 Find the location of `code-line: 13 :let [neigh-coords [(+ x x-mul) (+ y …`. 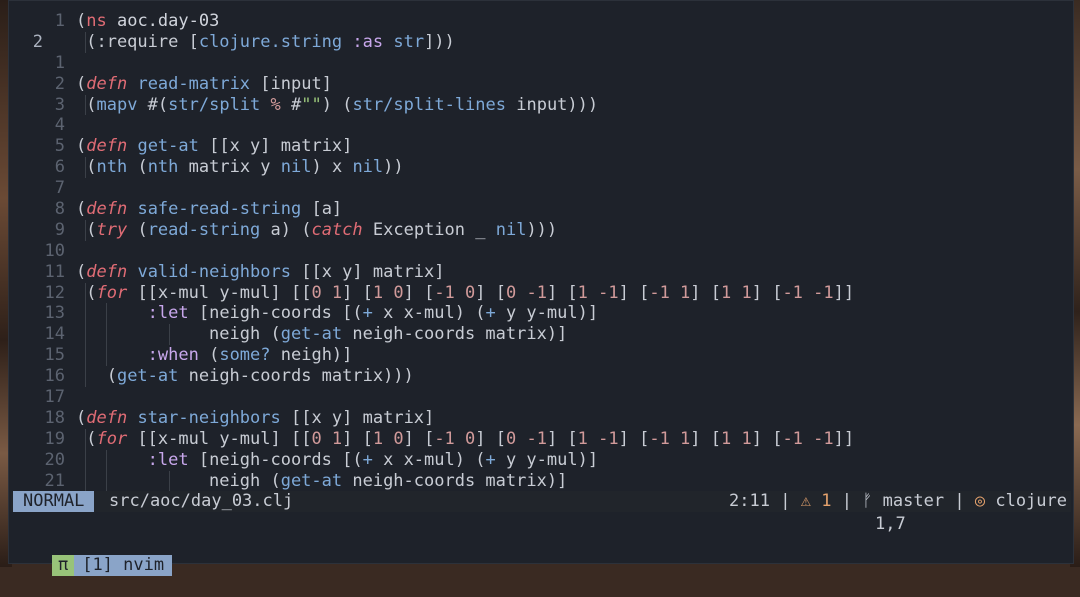

code-line: 13 :let [neigh-coords [(+ x x-mul) (+ y … is located at coordinates (541, 314).